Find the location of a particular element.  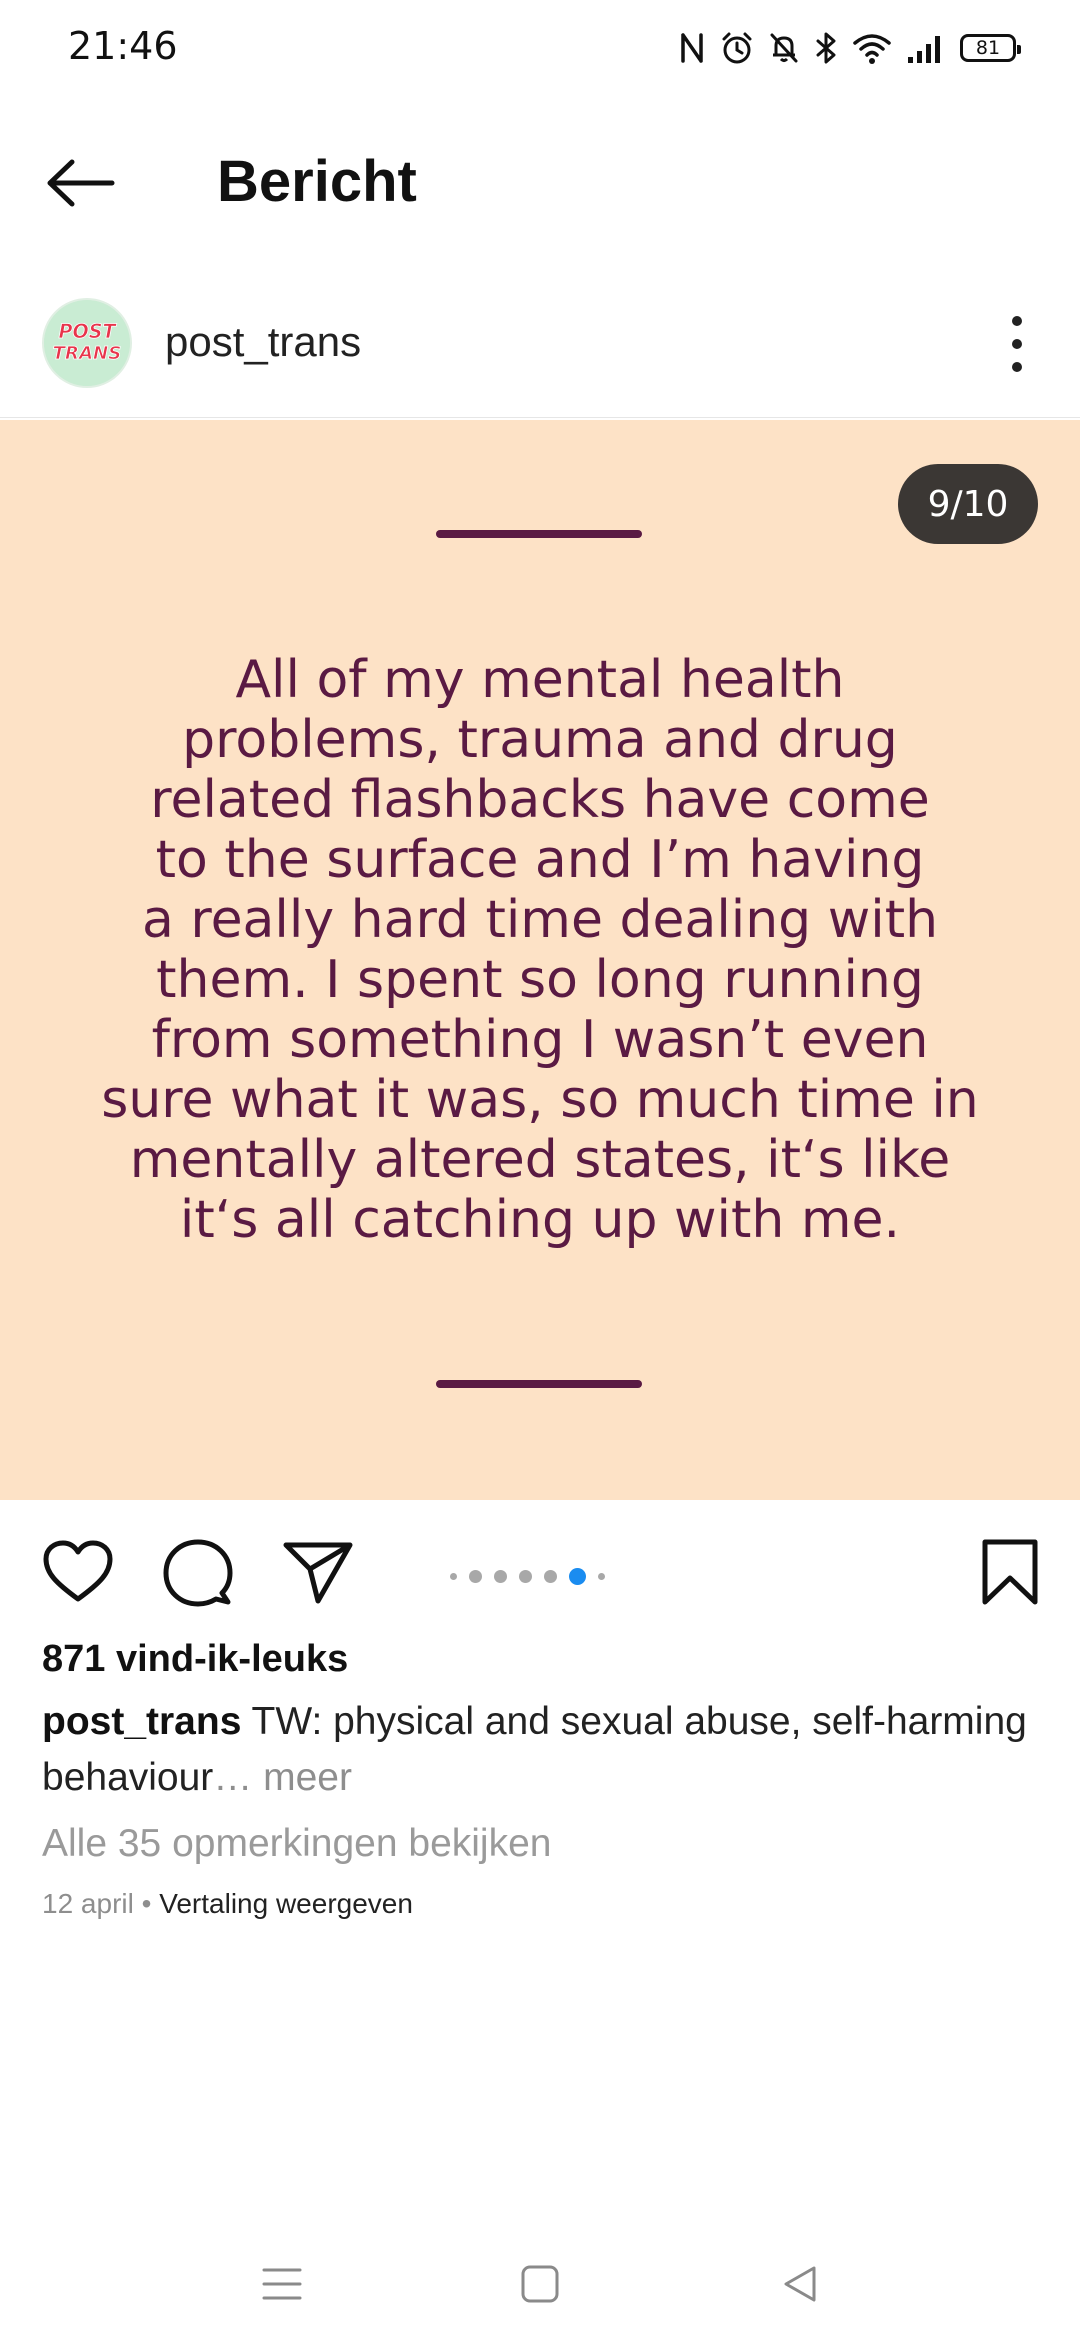

save-button is located at coordinates (1010, 1574).